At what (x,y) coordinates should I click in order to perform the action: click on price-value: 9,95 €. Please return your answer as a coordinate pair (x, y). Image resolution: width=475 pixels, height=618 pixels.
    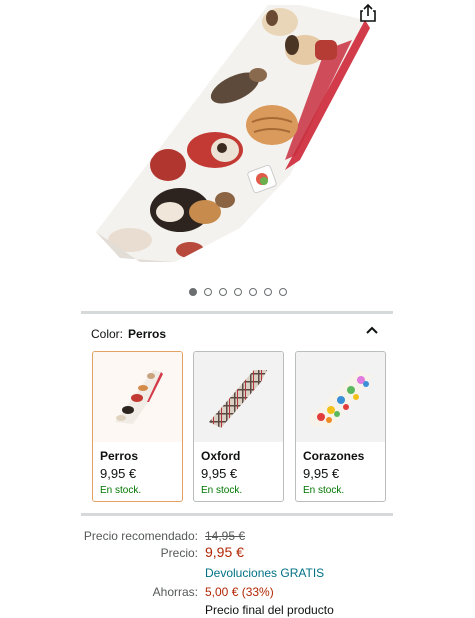
    Looking at the image, I should click on (224, 552).